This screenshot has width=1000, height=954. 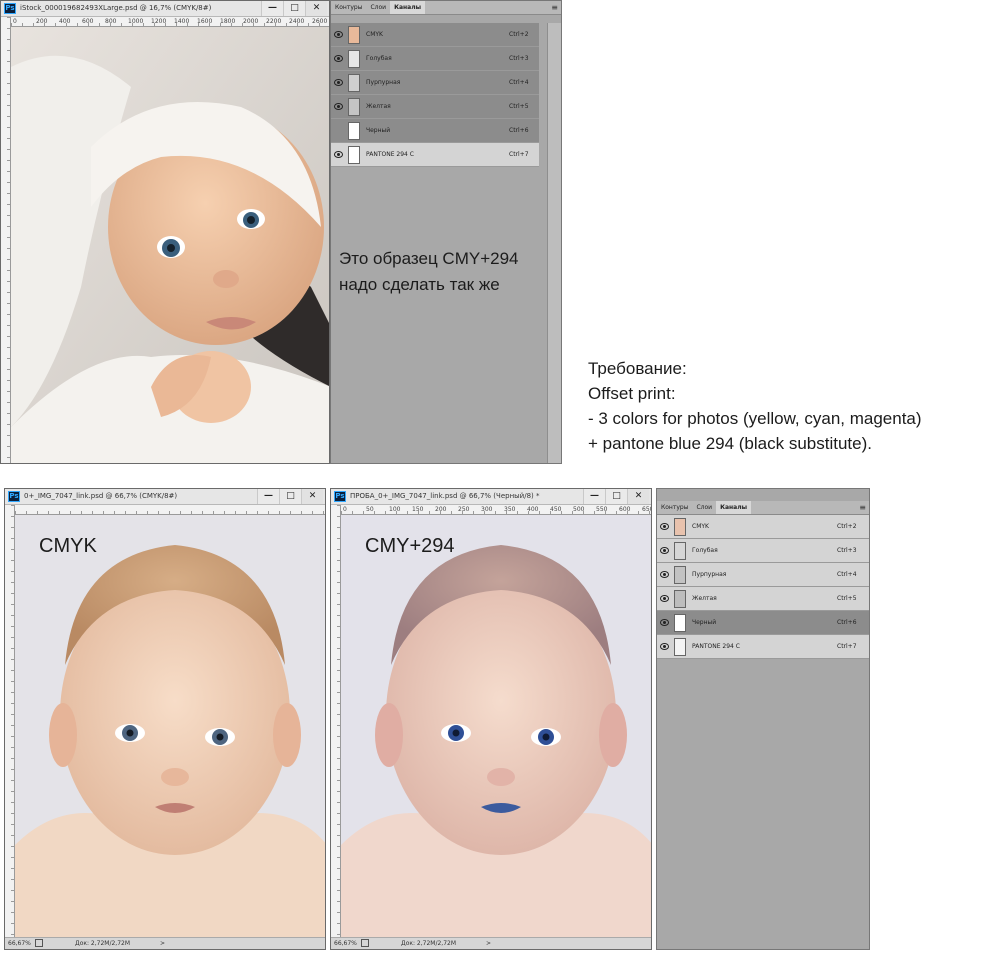 What do you see at coordinates (68, 546) in the screenshot?
I see `cmyk-label: CMYK` at bounding box center [68, 546].